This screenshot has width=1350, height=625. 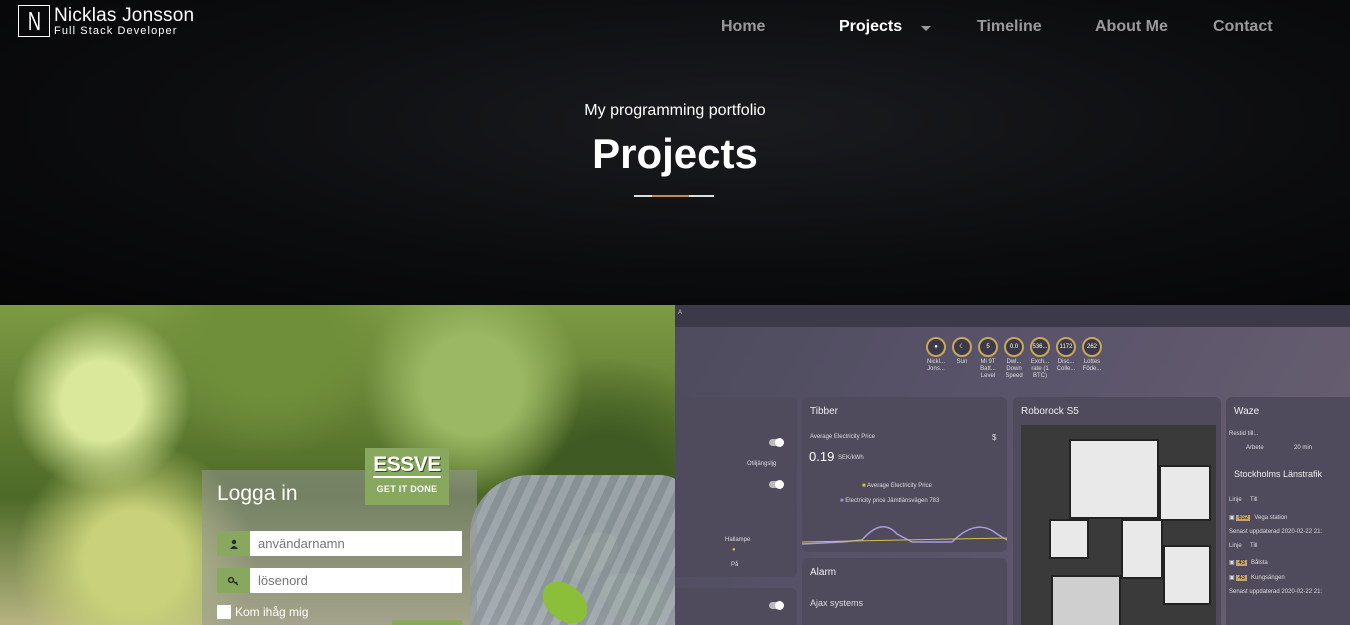 I want to click on person-icon: ●, so click(x=936, y=347).